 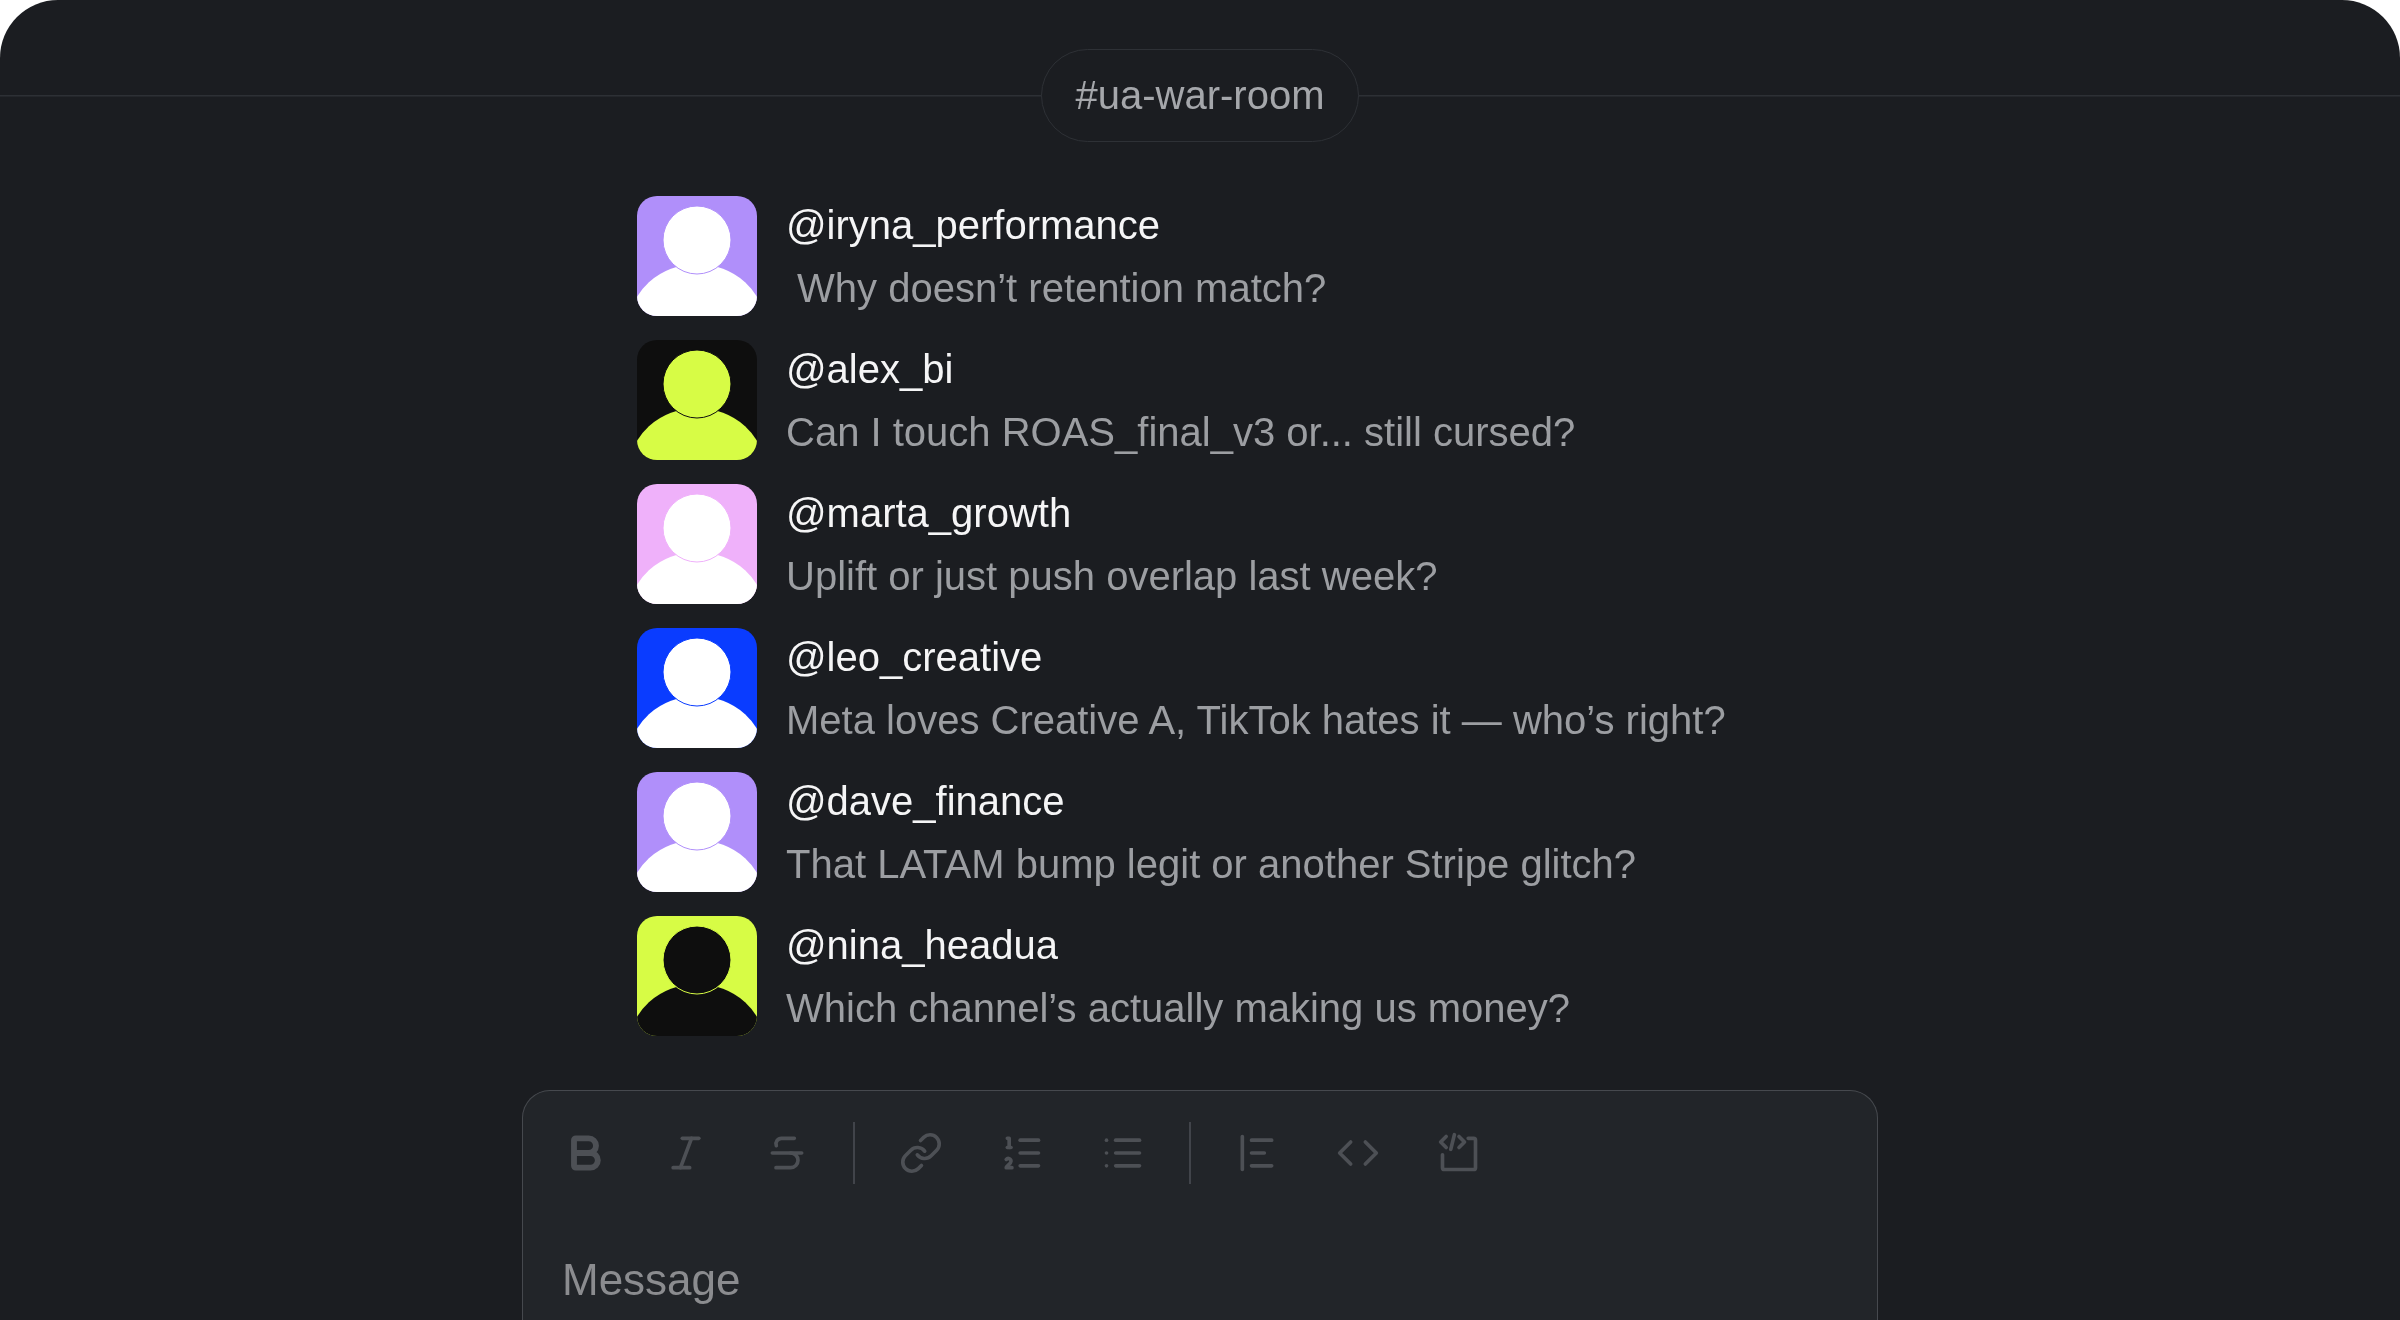 What do you see at coordinates (870, 369) in the screenshot?
I see `username: @alex_bi` at bounding box center [870, 369].